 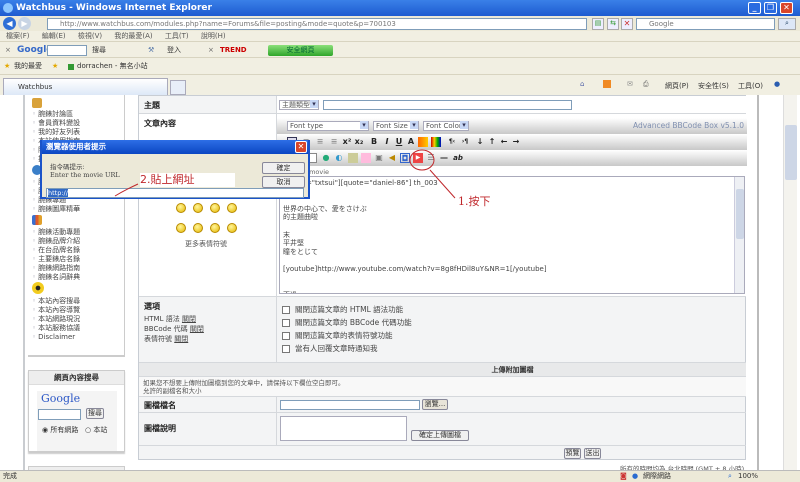 What do you see at coordinates (400, 476) in the screenshot?
I see `status-bar: 完成 ◙ ● 網際網路 ⌕ 100%` at bounding box center [400, 476].